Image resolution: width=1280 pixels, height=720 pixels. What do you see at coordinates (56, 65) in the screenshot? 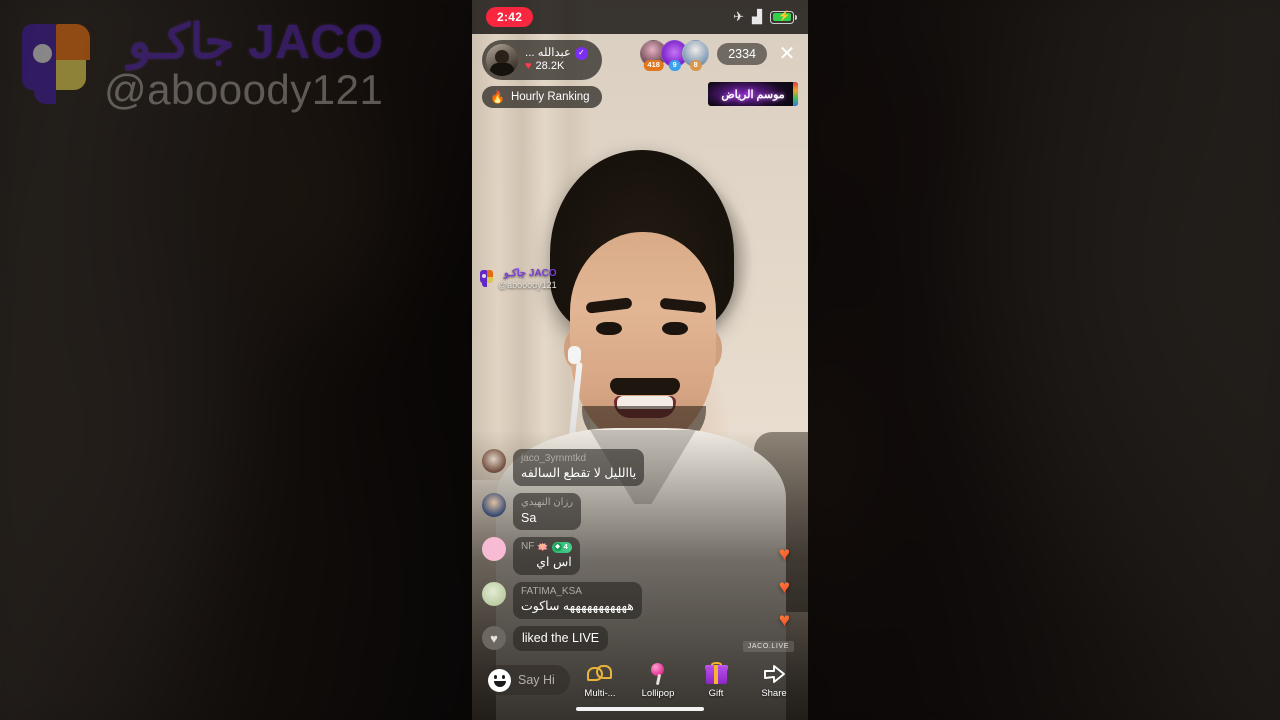
I see `jaco-logo-icon` at bounding box center [56, 65].